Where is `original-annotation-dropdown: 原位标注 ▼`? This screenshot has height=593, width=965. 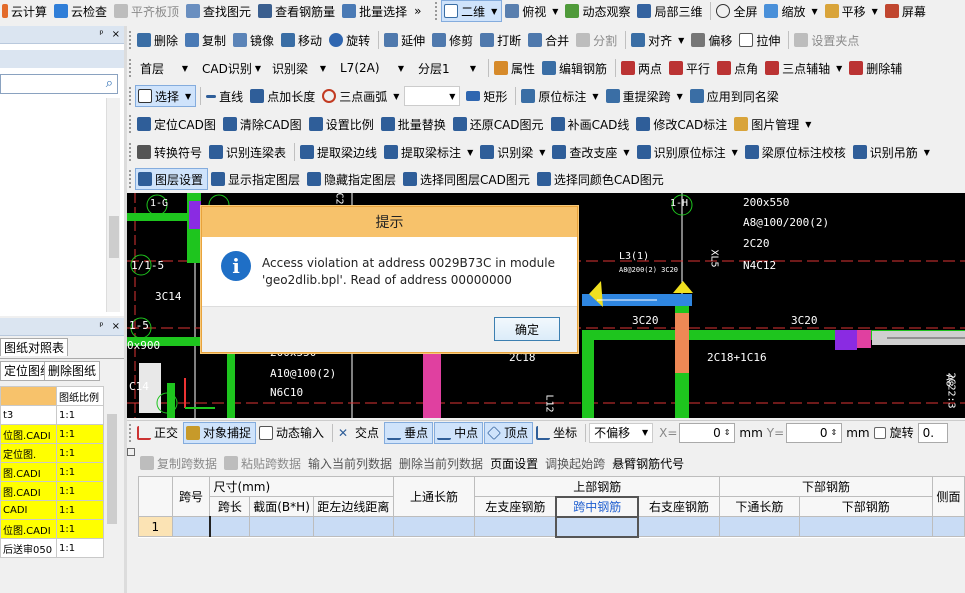 original-annotation-dropdown: 原位标注 ▼ is located at coordinates (560, 96).